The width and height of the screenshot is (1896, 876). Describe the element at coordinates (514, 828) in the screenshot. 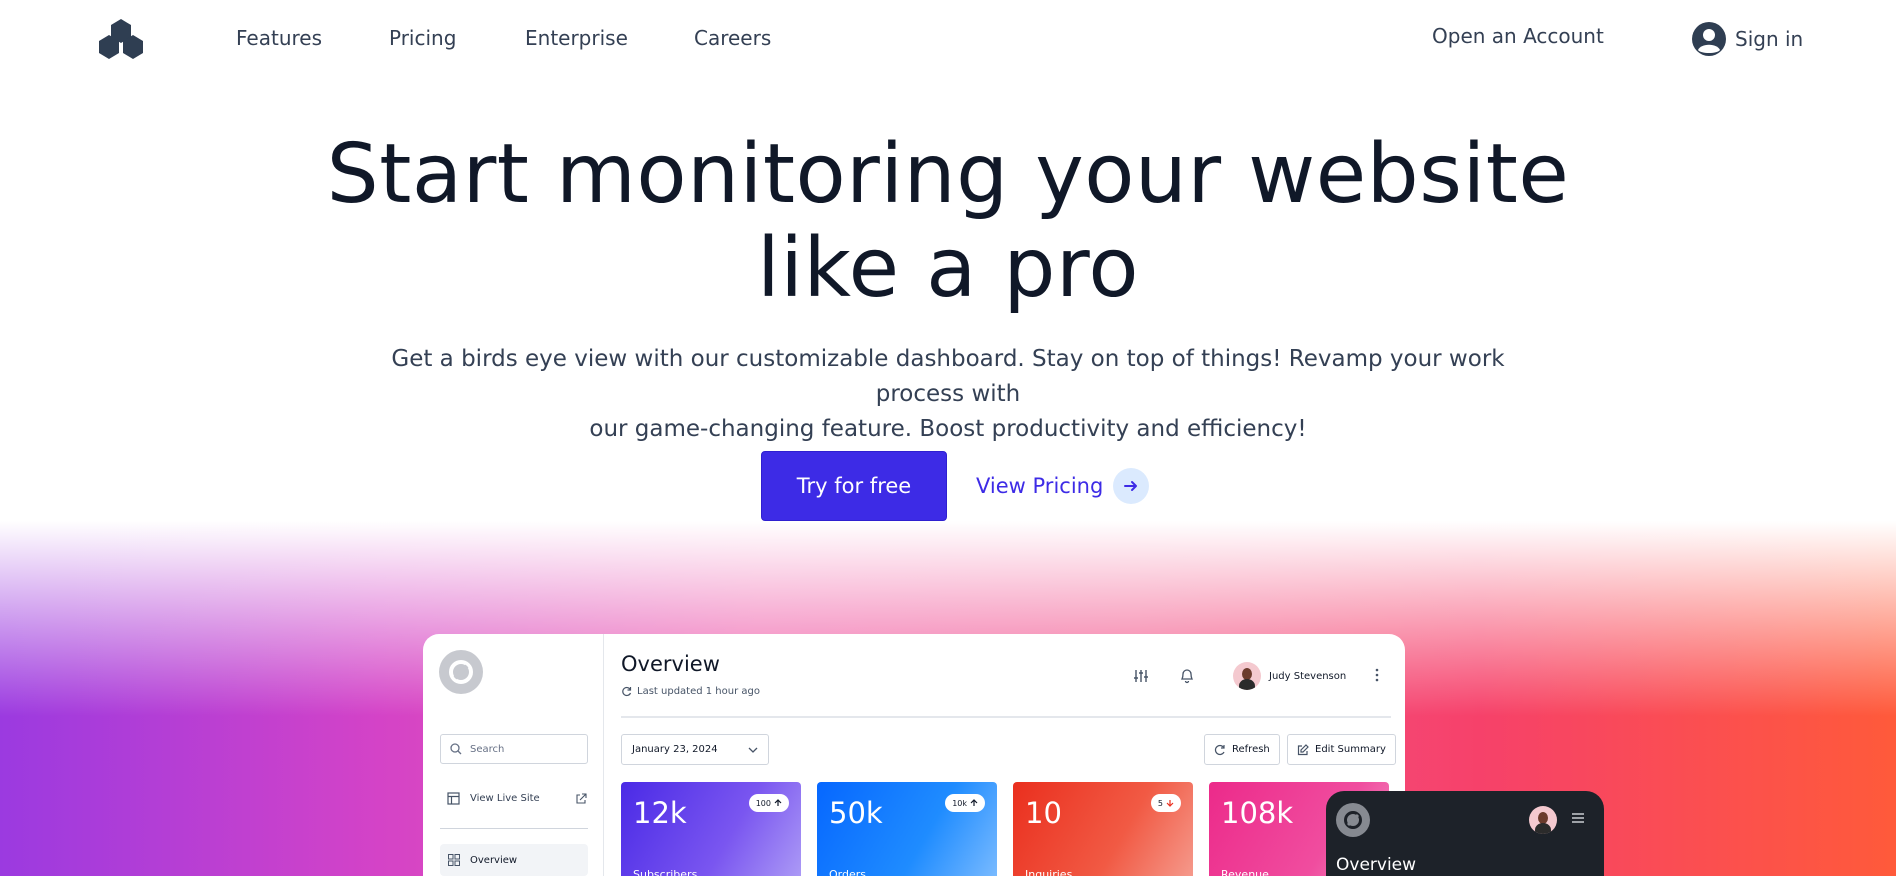

I see `sidebar-divider` at that location.